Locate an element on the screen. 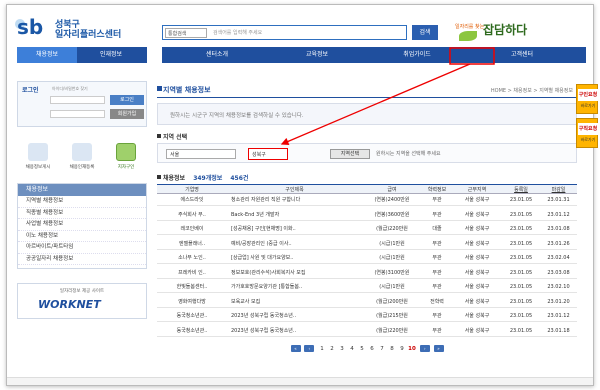  prev-page-button: ‹ is located at coordinates (309, 348).